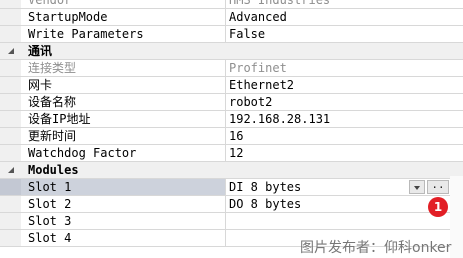 This screenshot has height=258, width=463. What do you see at coordinates (236, 136) in the screenshot?
I see `property-value: 16` at bounding box center [236, 136].